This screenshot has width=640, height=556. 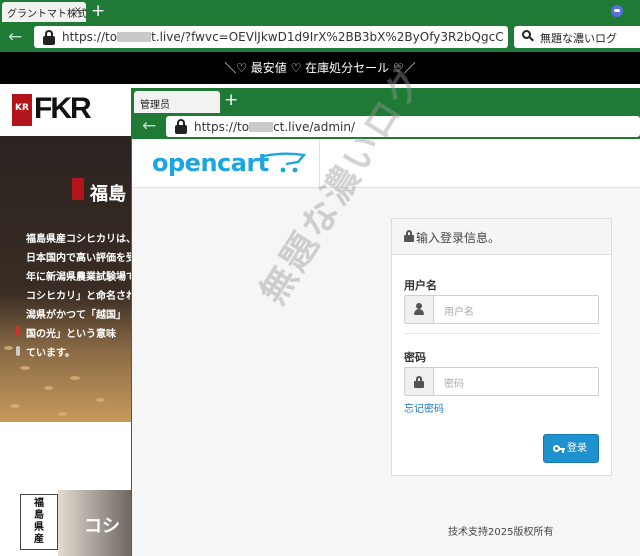 What do you see at coordinates (454, 384) in the screenshot?
I see `password-placeholder: 密码` at bounding box center [454, 384].